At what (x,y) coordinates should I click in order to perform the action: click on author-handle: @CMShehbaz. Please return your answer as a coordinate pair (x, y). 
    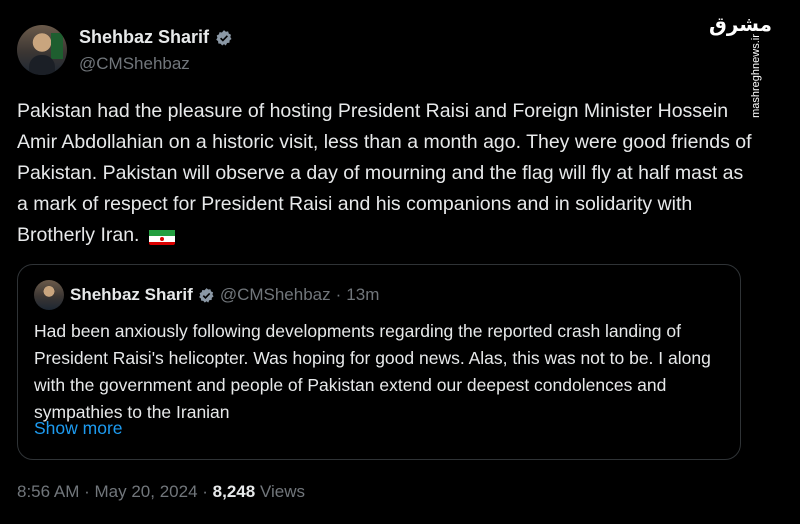
    Looking at the image, I should click on (134, 64).